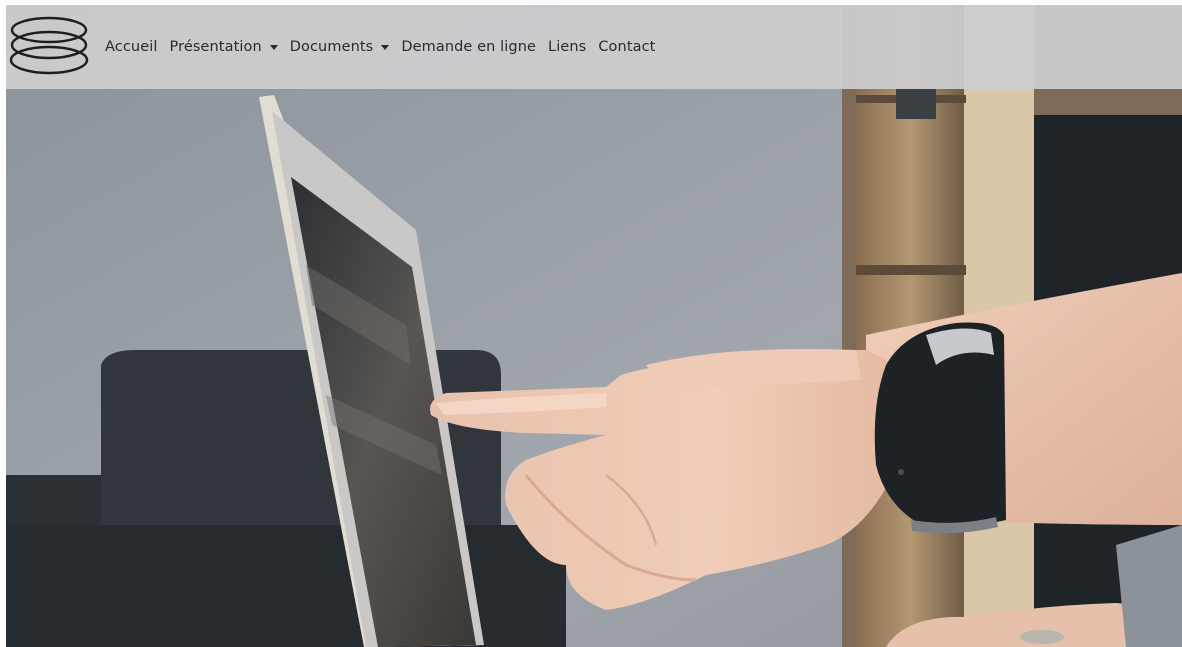 This screenshot has height=647, width=1182. Describe the element at coordinates (49, 47) in the screenshot. I see `stacked-rings-logo` at that location.